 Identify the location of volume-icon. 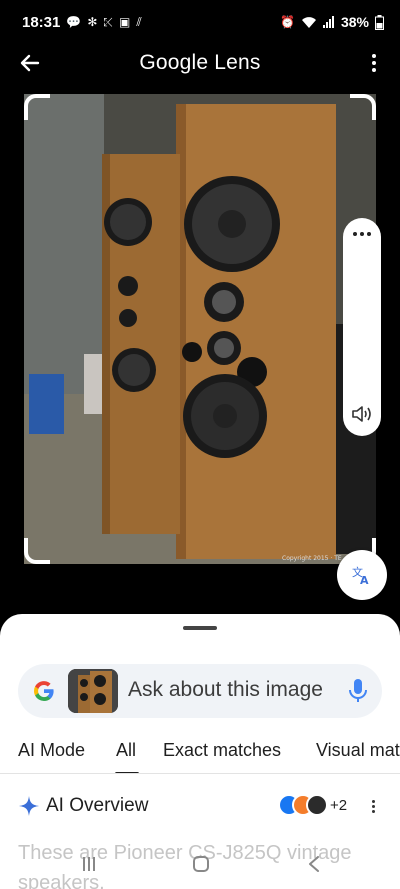
(361, 414).